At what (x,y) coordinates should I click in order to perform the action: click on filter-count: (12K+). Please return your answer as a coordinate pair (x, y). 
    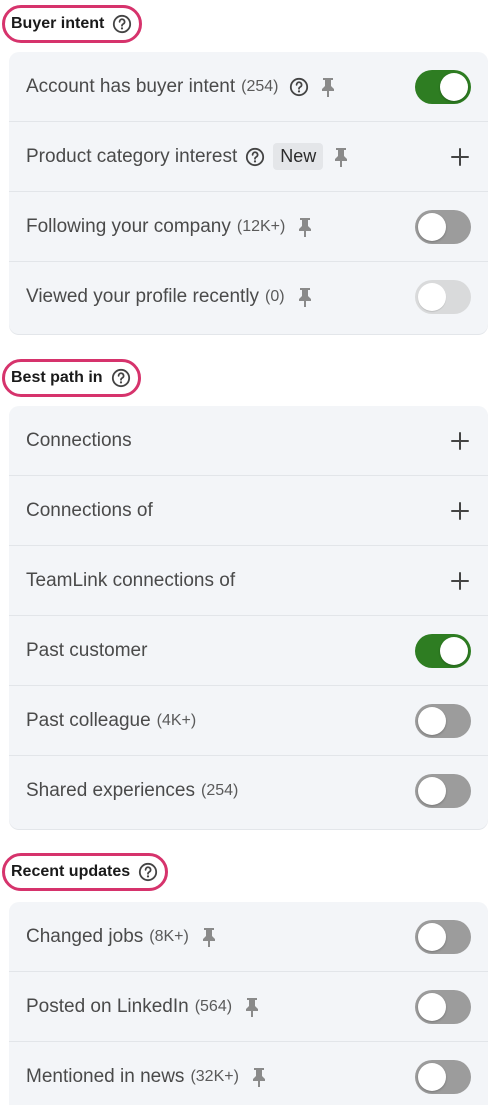
    Looking at the image, I should click on (261, 226).